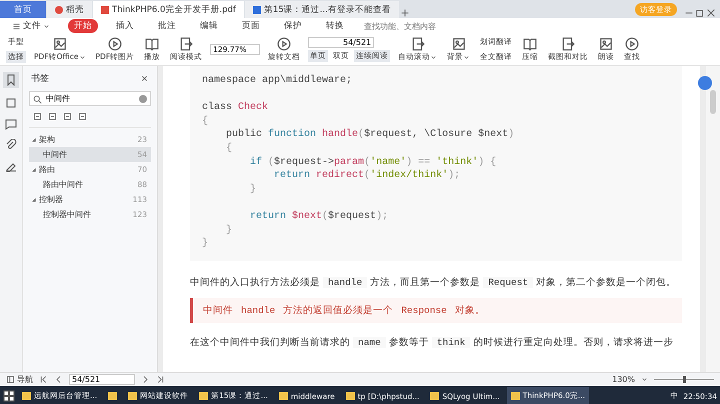  Describe the element at coordinates (700, 13) in the screenshot. I see `restore-icon` at that location.